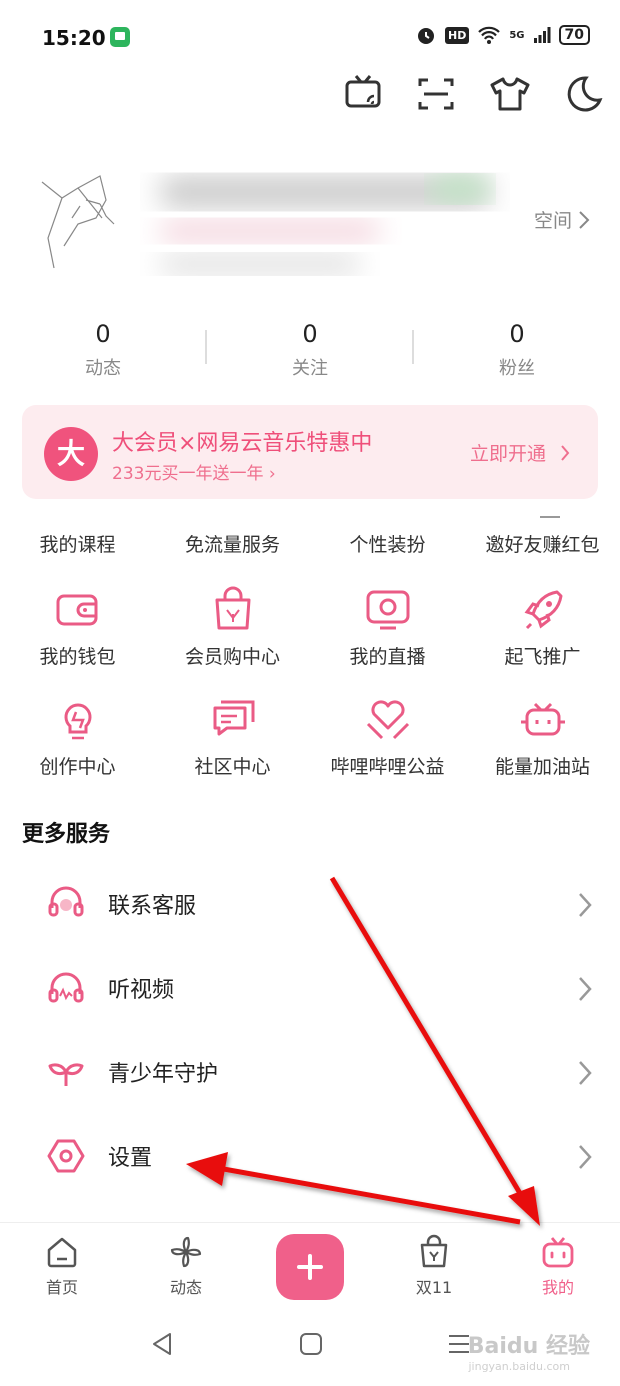  What do you see at coordinates (507, 454) in the screenshot?
I see `vip-action-label: 立即开通` at bounding box center [507, 454].